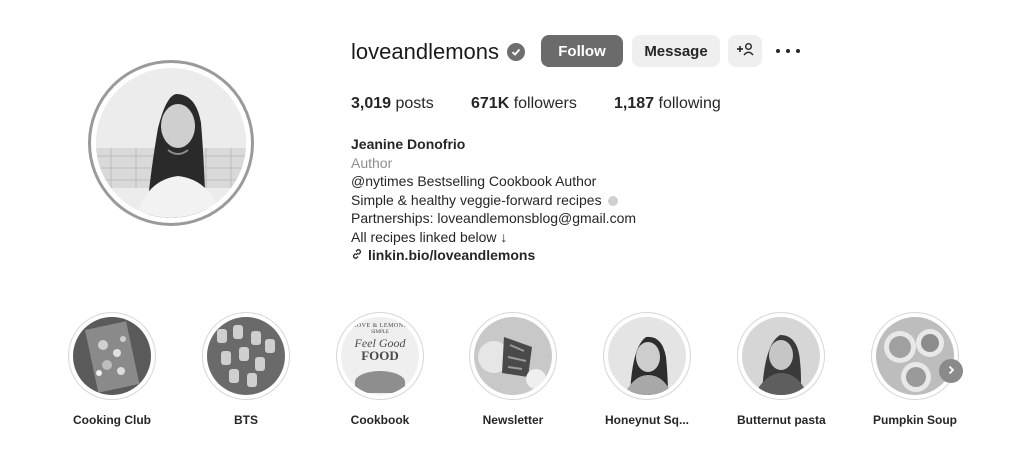 This screenshot has width=1024, height=468. What do you see at coordinates (515, 52) in the screenshot?
I see `verified-badge-icon` at bounding box center [515, 52].